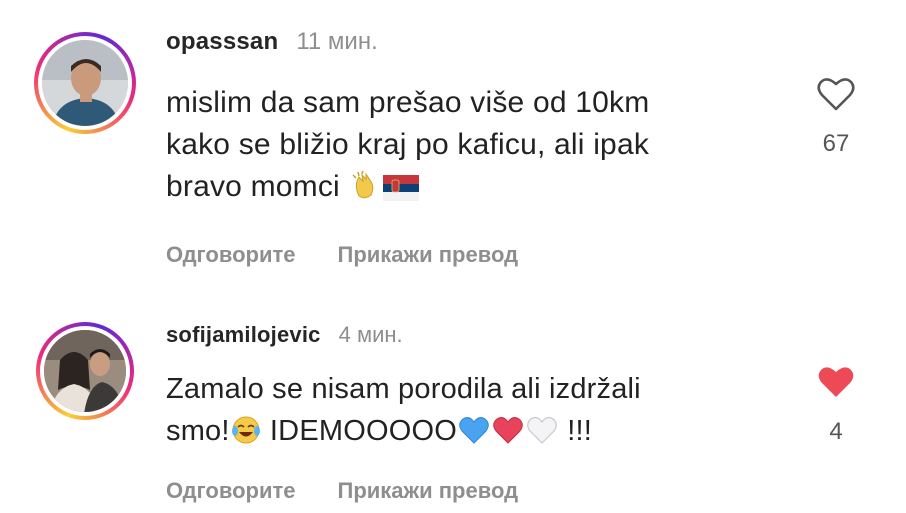 This screenshot has height=513, width=906. Describe the element at coordinates (198, 431) in the screenshot. I see `comment-line-part: smo!` at that location.